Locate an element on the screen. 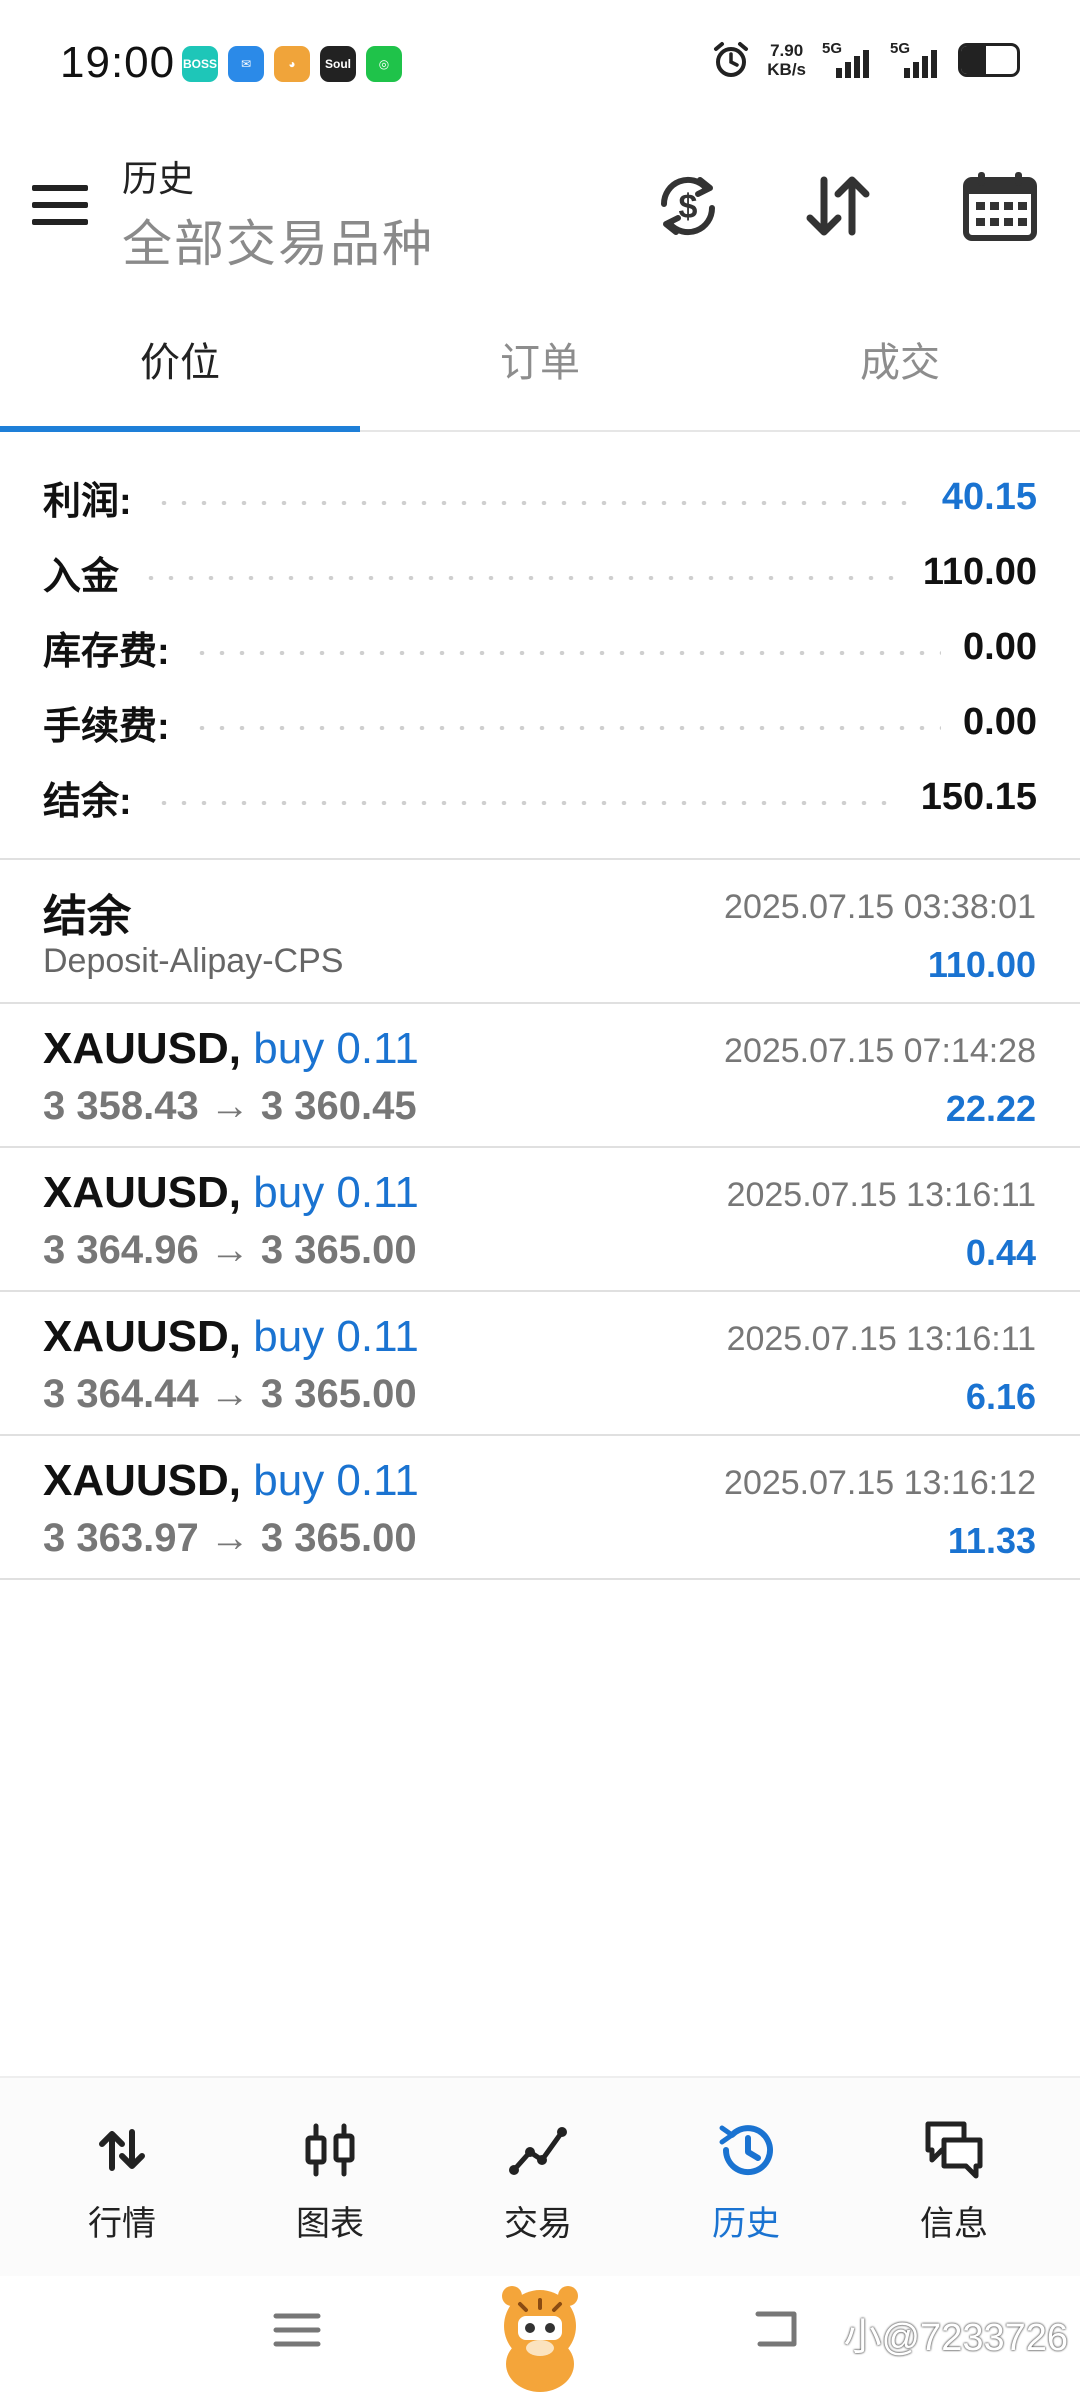  alarm-icon is located at coordinates (731, 59).